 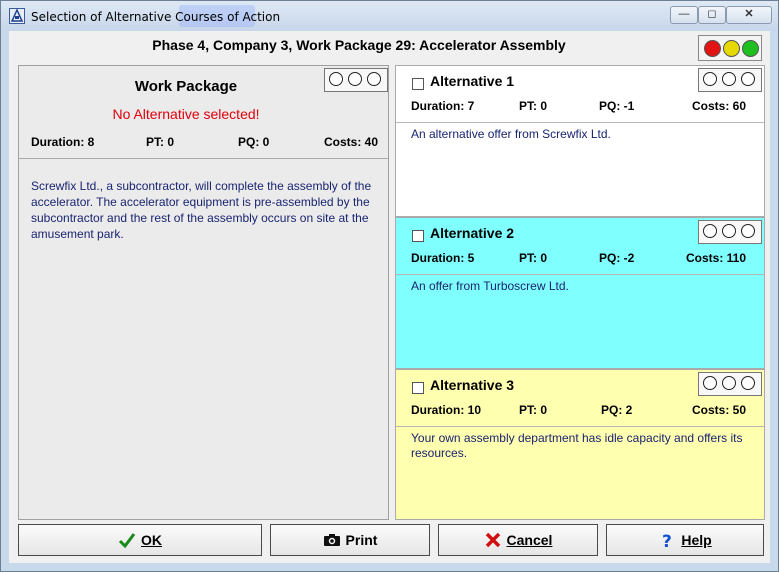 I want to click on red-x-icon, so click(x=492, y=540).